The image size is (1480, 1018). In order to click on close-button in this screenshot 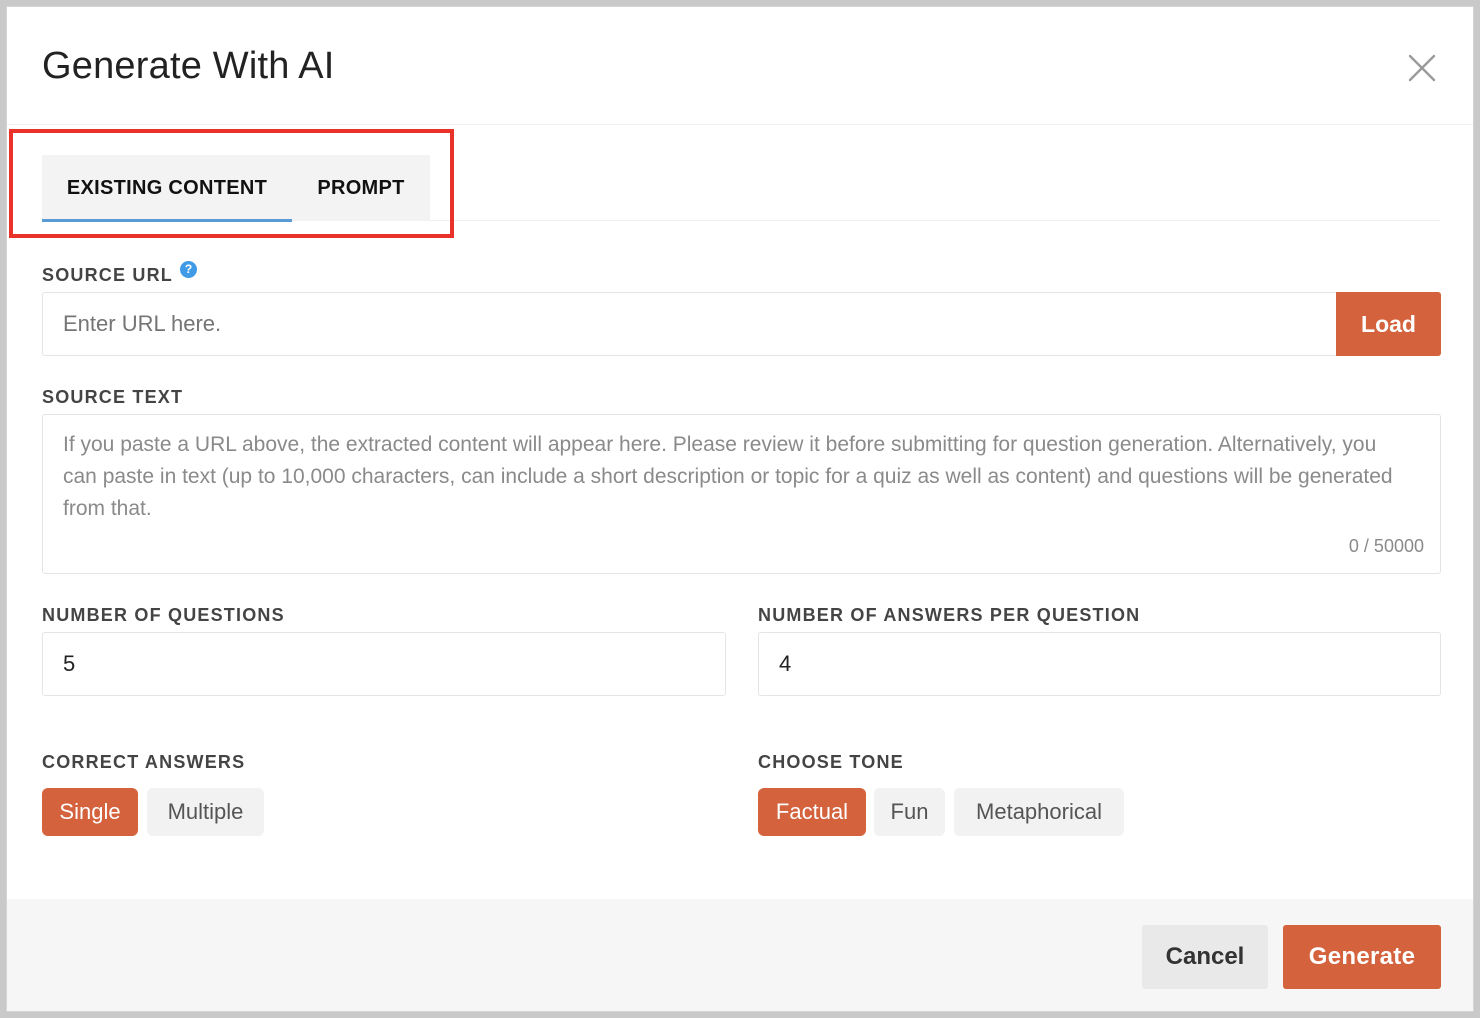, I will do `click(1422, 68)`.